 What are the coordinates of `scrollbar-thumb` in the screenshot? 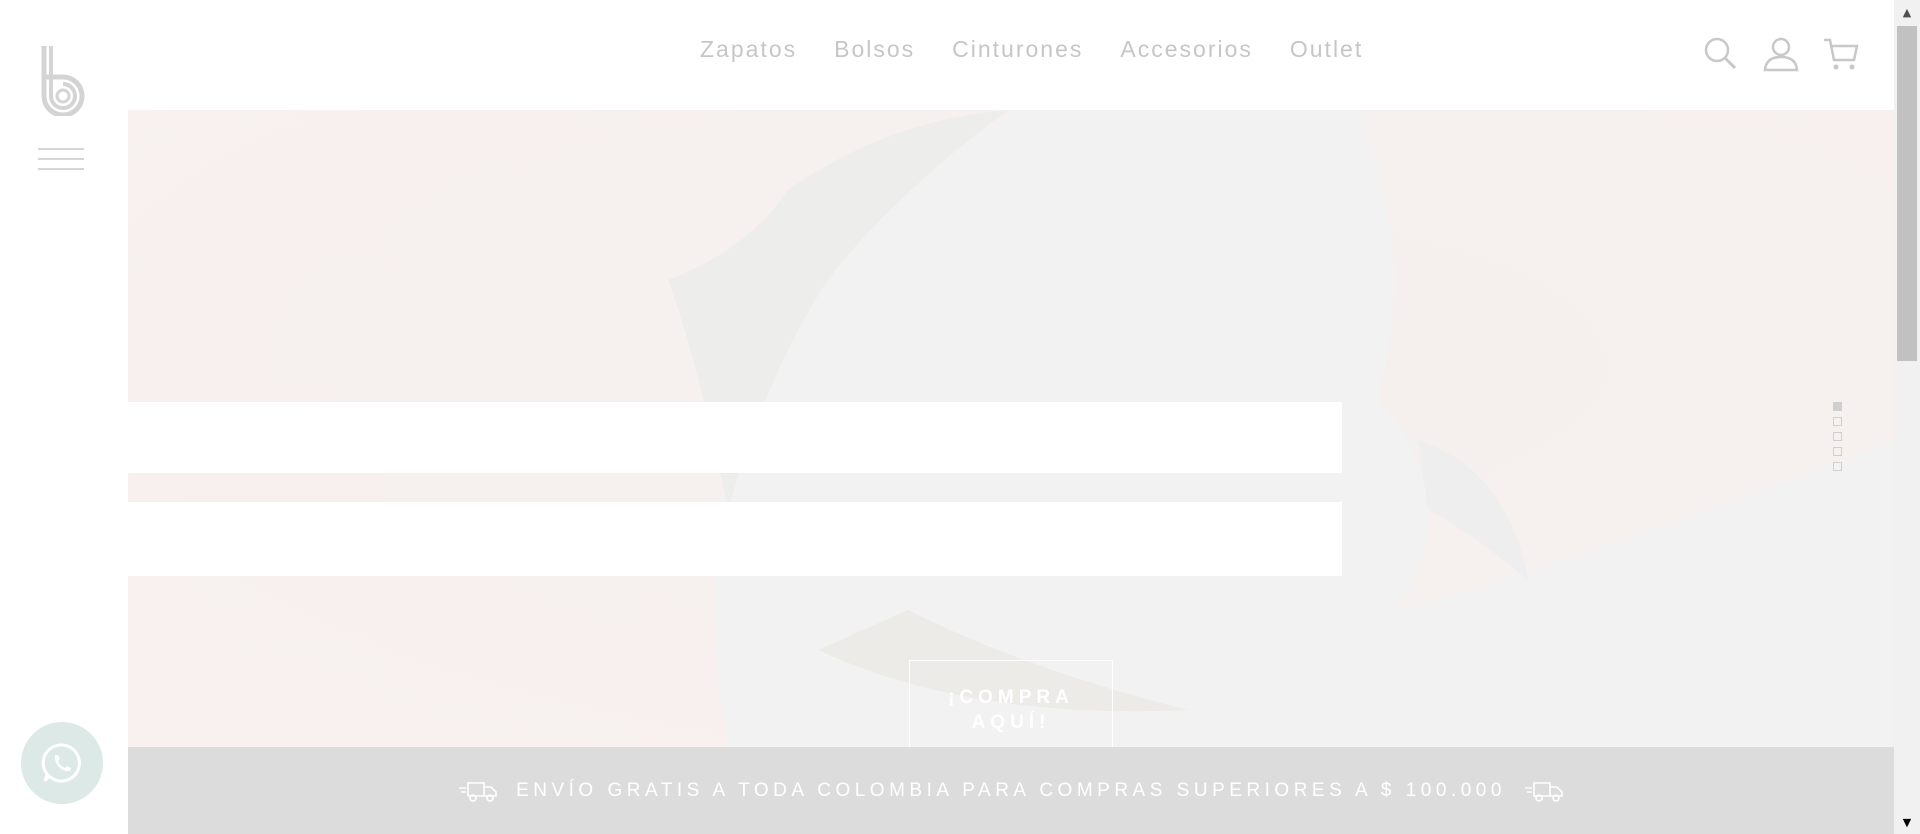 It's located at (1907, 193).